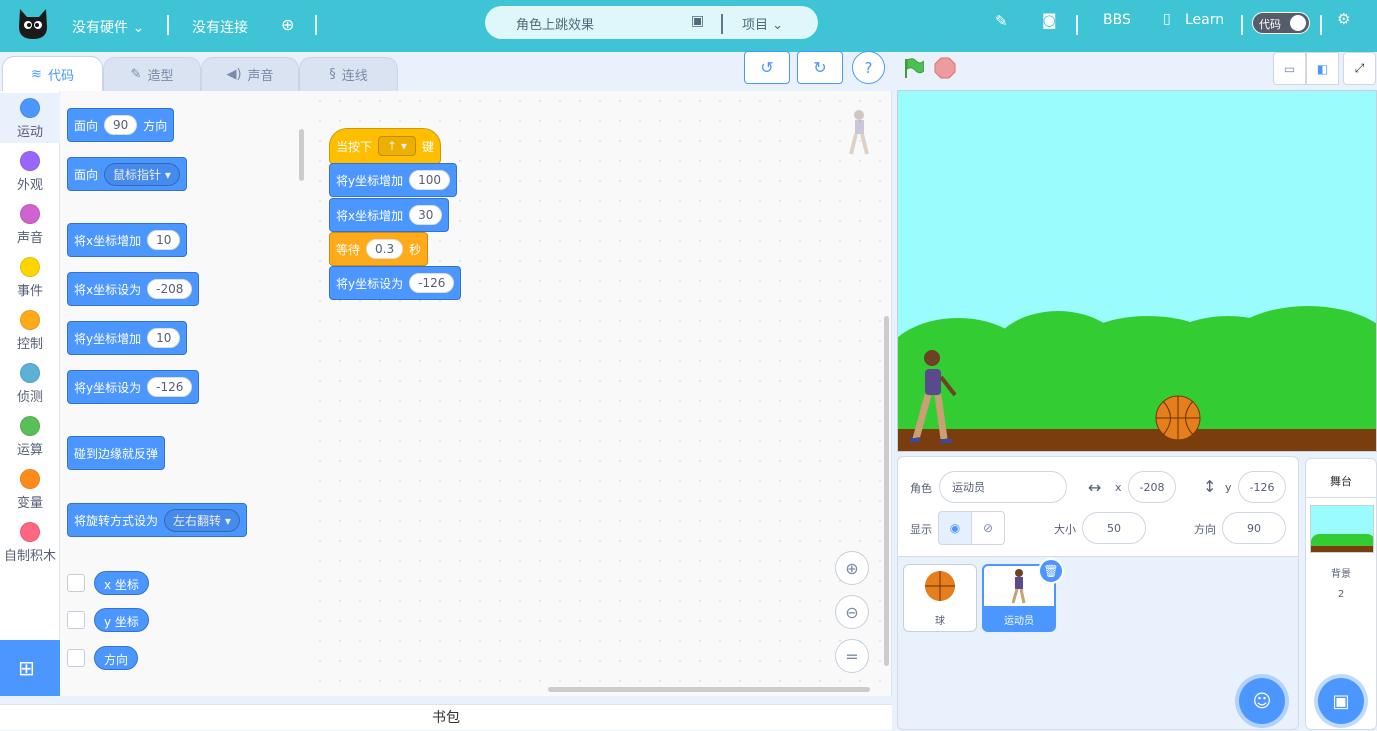  What do you see at coordinates (30, 222) in the screenshot?
I see `category-sound: 声音` at bounding box center [30, 222].